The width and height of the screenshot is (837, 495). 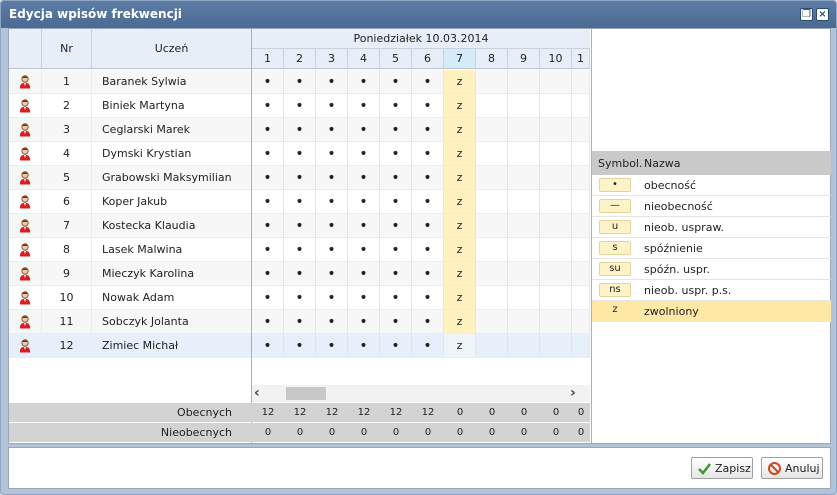 What do you see at coordinates (364, 59) in the screenshot?
I see `lesson-header: 4` at bounding box center [364, 59].